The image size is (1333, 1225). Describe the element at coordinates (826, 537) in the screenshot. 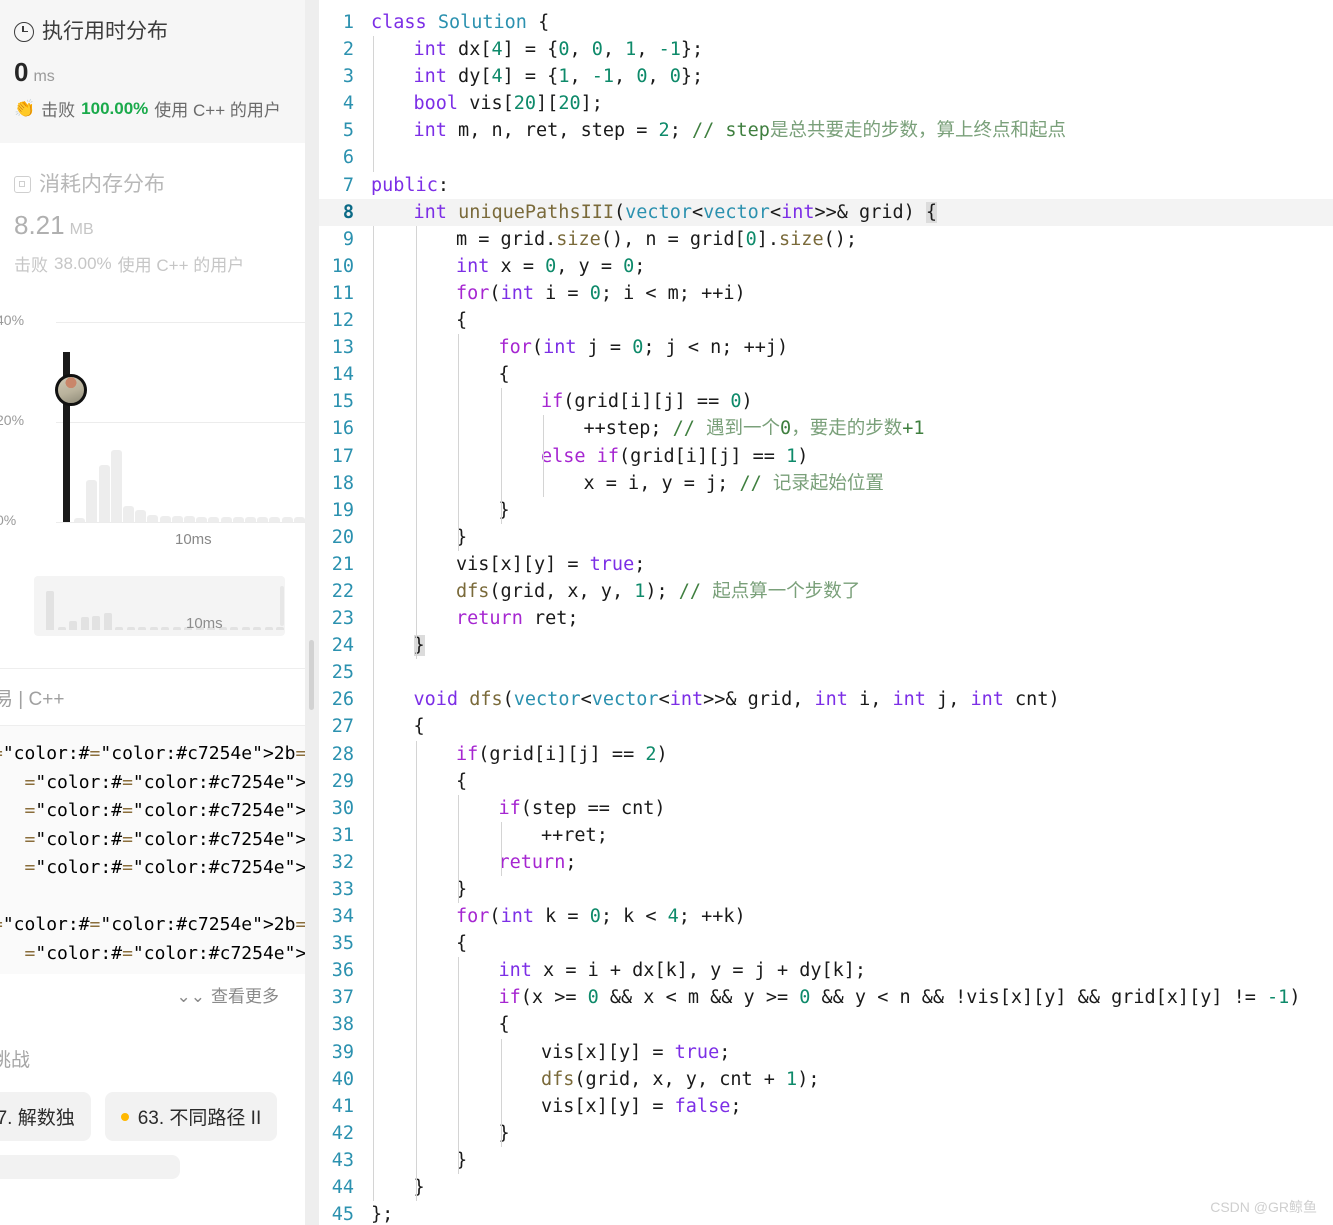

I see `code-line: 20}` at that location.